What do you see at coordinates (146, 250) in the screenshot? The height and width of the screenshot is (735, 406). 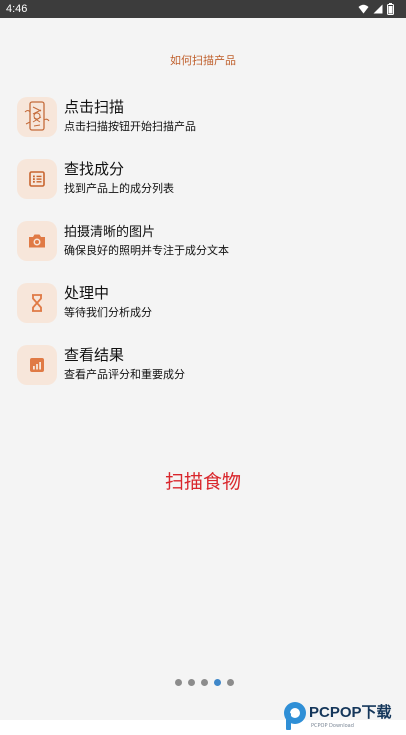 I see `step-description: 确保良好的照明并专注于成分文本` at bounding box center [146, 250].